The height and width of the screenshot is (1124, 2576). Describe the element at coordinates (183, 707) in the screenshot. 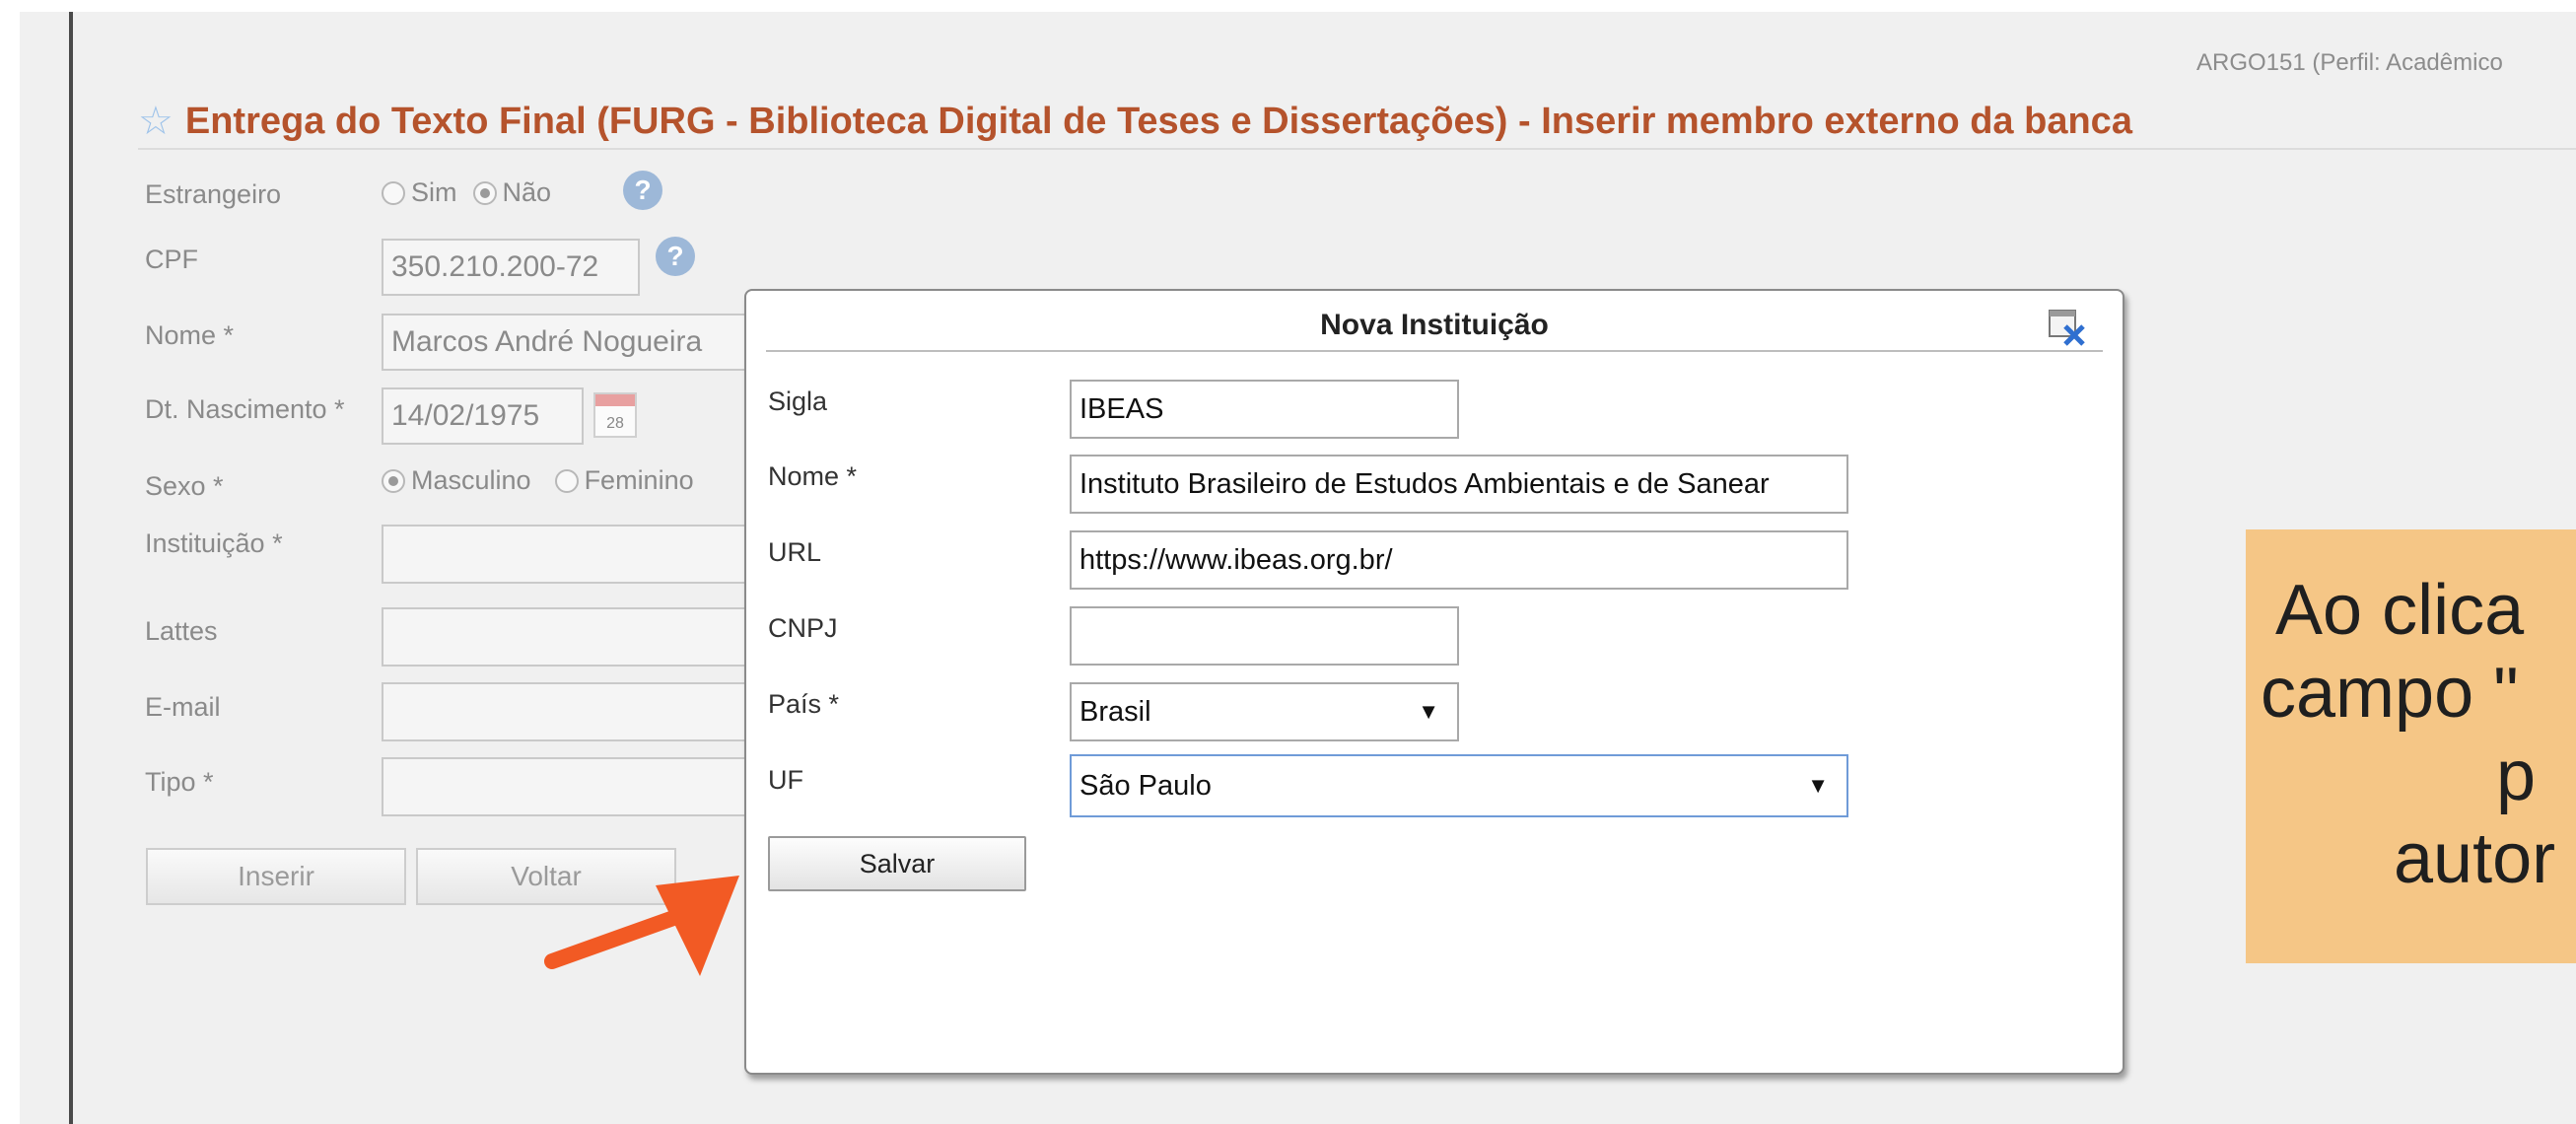

I see `email-label: E-mail` at that location.